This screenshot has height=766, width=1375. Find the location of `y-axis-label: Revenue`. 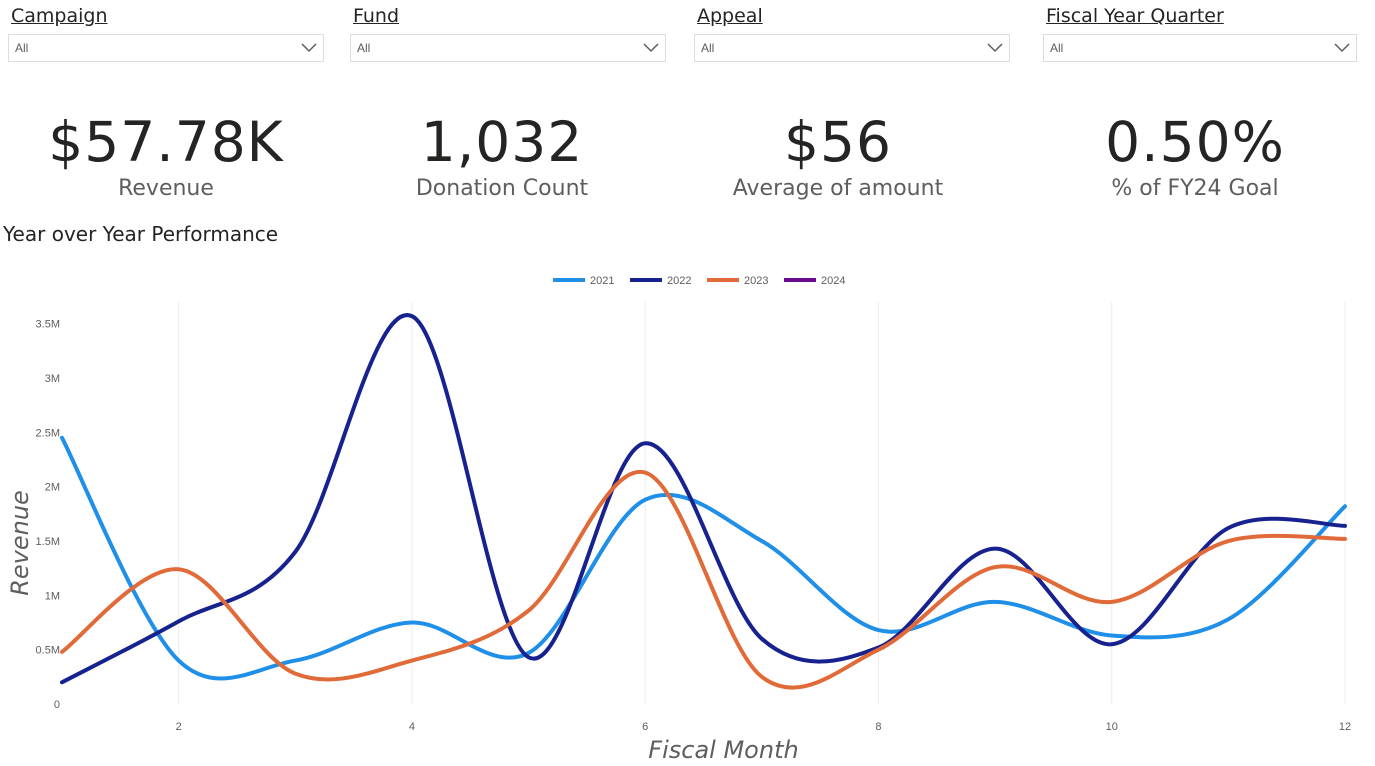

y-axis-label: Revenue is located at coordinates (20, 543).